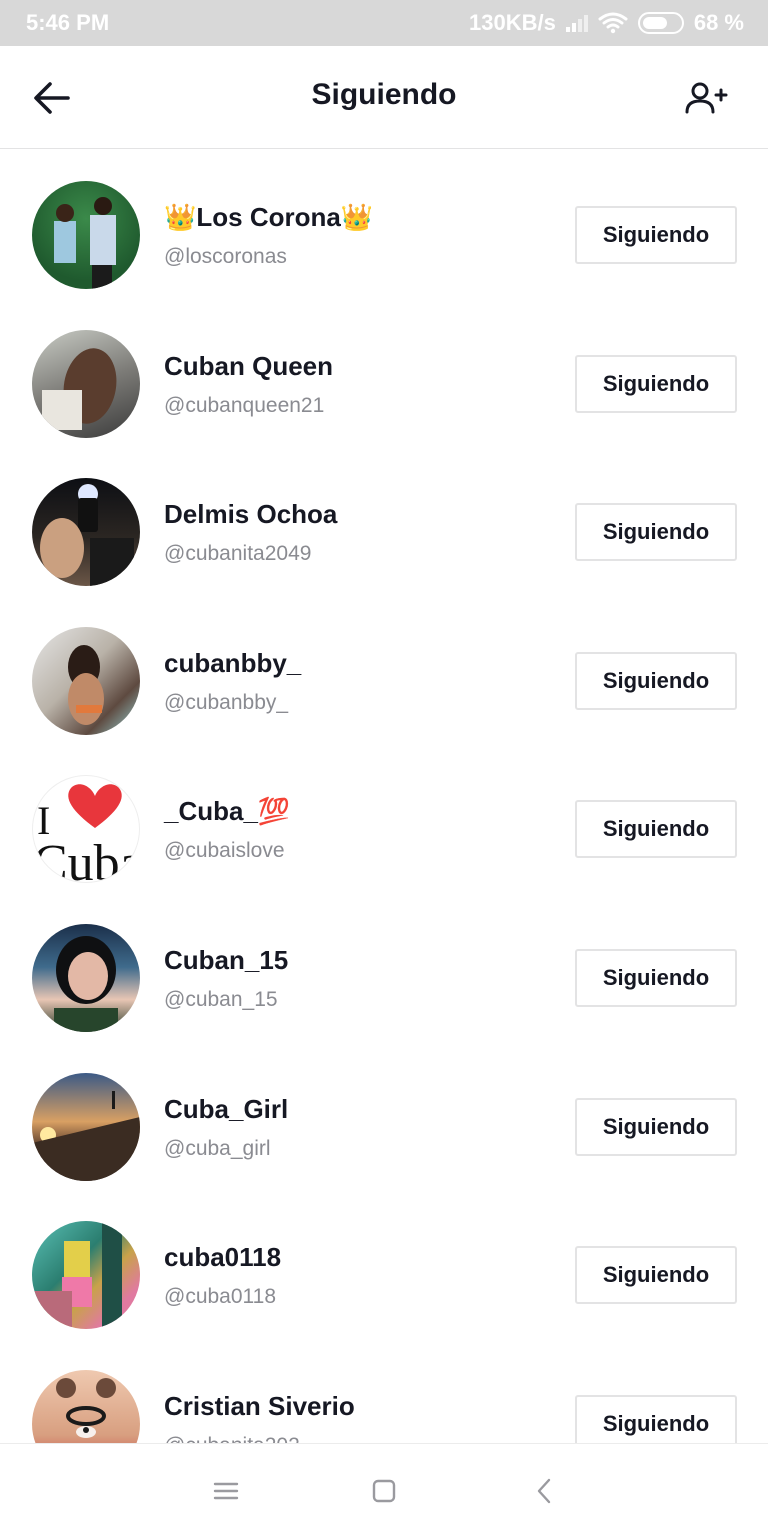 Image resolution: width=768 pixels, height=1536 pixels. Describe the element at coordinates (217, 1148) in the screenshot. I see `user-handle: @cuba_girl` at that location.